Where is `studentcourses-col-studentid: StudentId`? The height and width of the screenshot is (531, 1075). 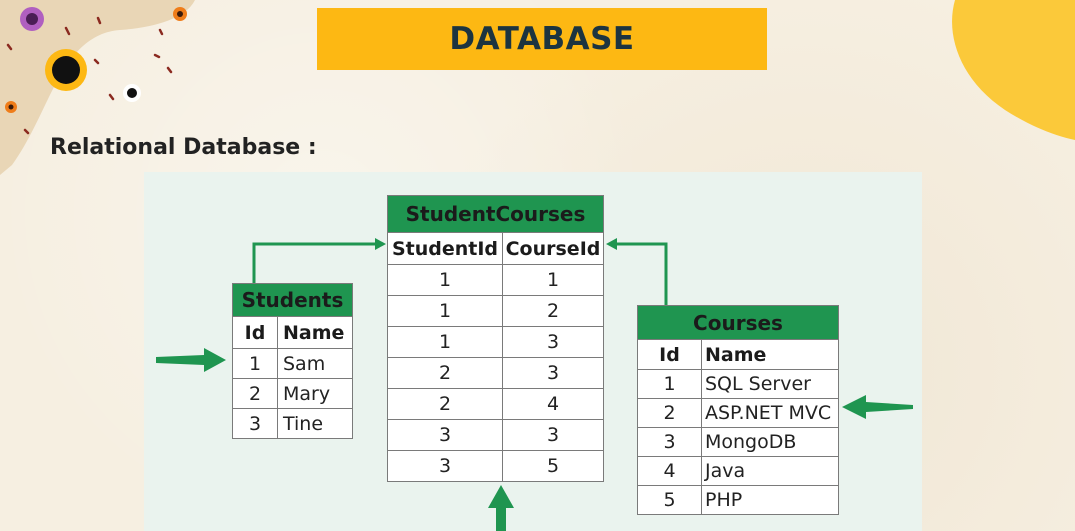 studentcourses-col-studentid: StudentId is located at coordinates (445, 248).